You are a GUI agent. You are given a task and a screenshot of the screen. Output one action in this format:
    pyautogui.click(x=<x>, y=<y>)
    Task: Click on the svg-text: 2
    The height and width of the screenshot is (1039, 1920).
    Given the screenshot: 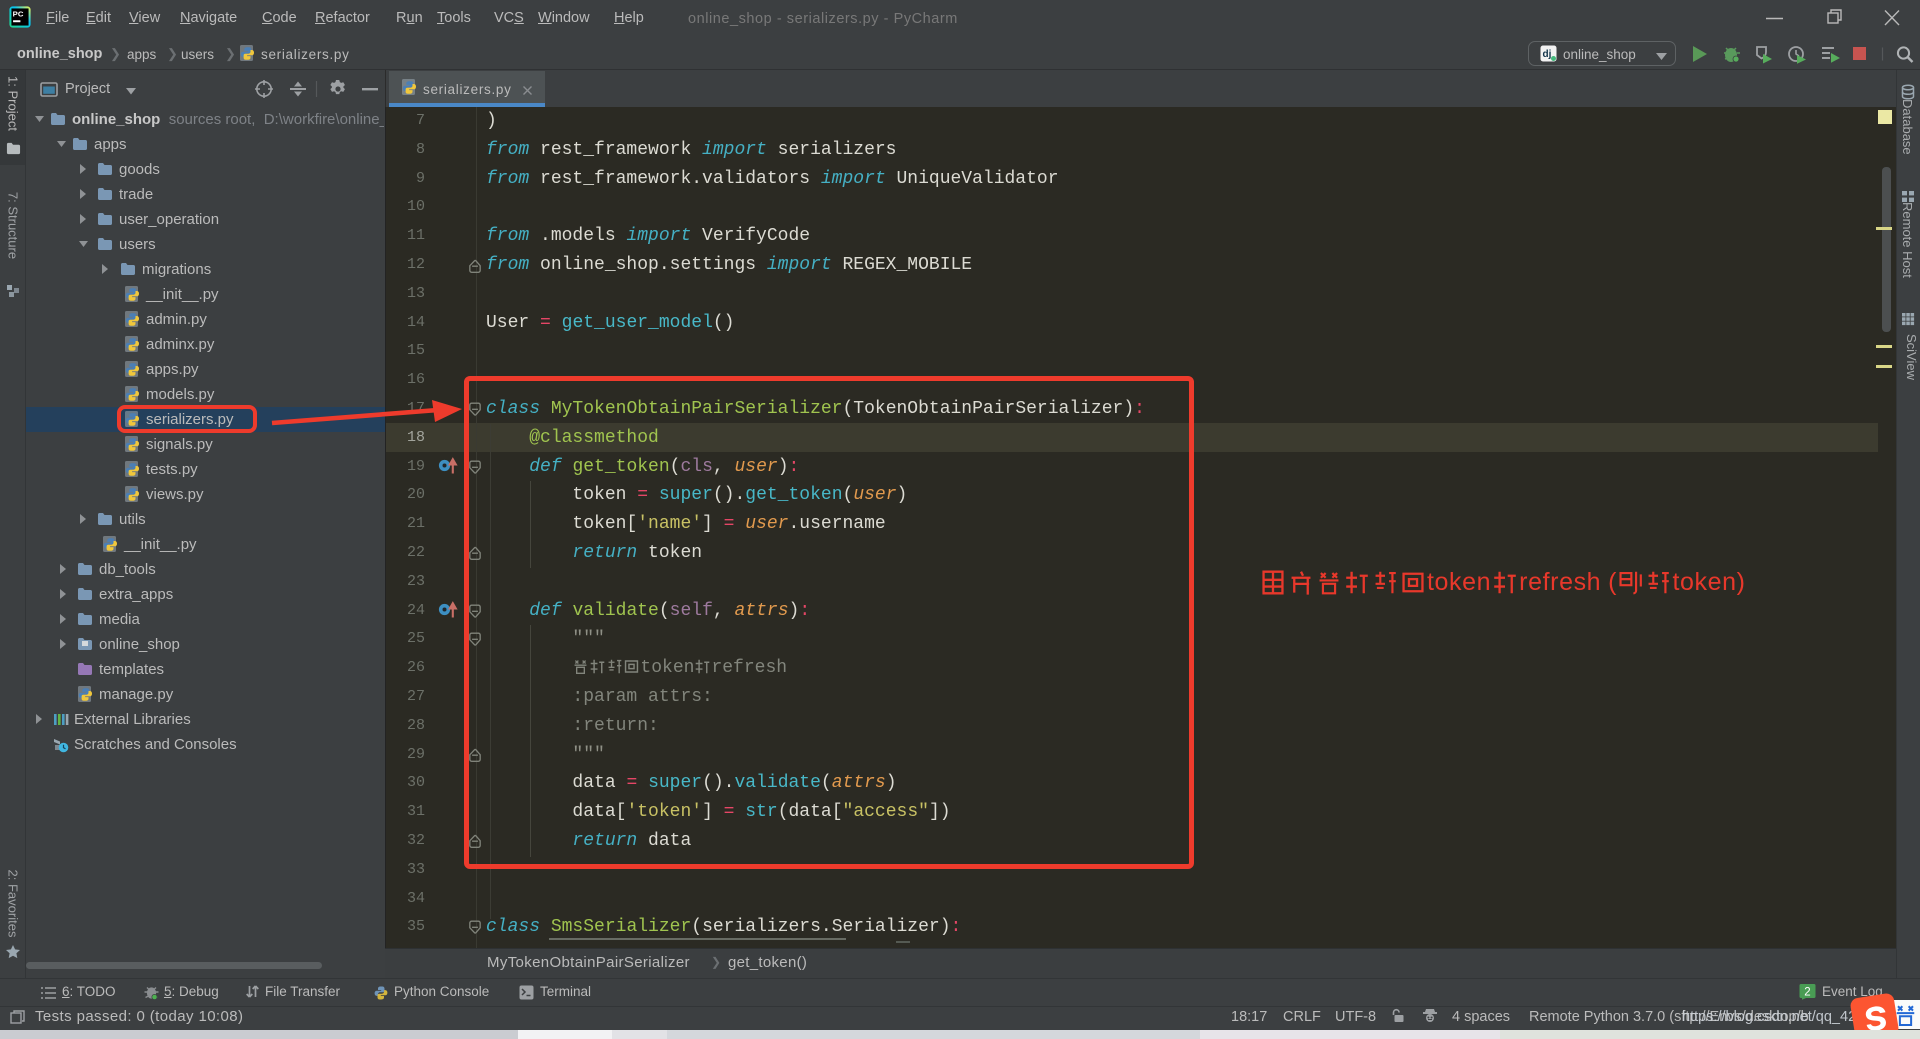 What is the action you would take?
    pyautogui.click(x=1807, y=992)
    